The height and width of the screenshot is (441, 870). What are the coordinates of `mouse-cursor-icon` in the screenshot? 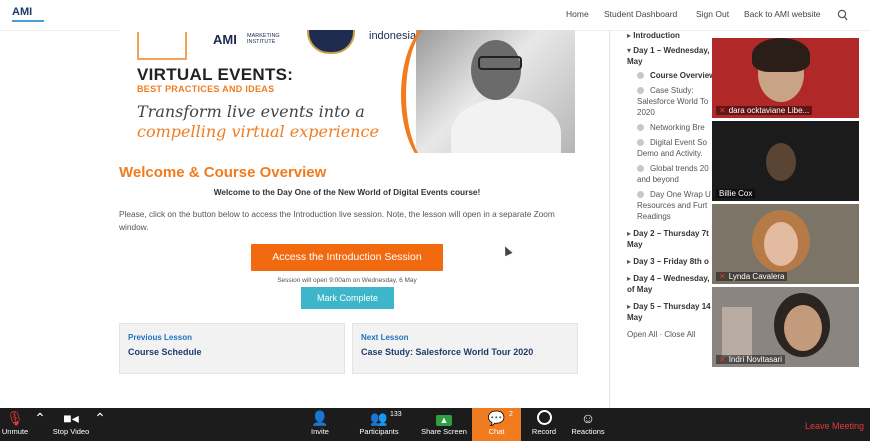 It's located at (507, 250).